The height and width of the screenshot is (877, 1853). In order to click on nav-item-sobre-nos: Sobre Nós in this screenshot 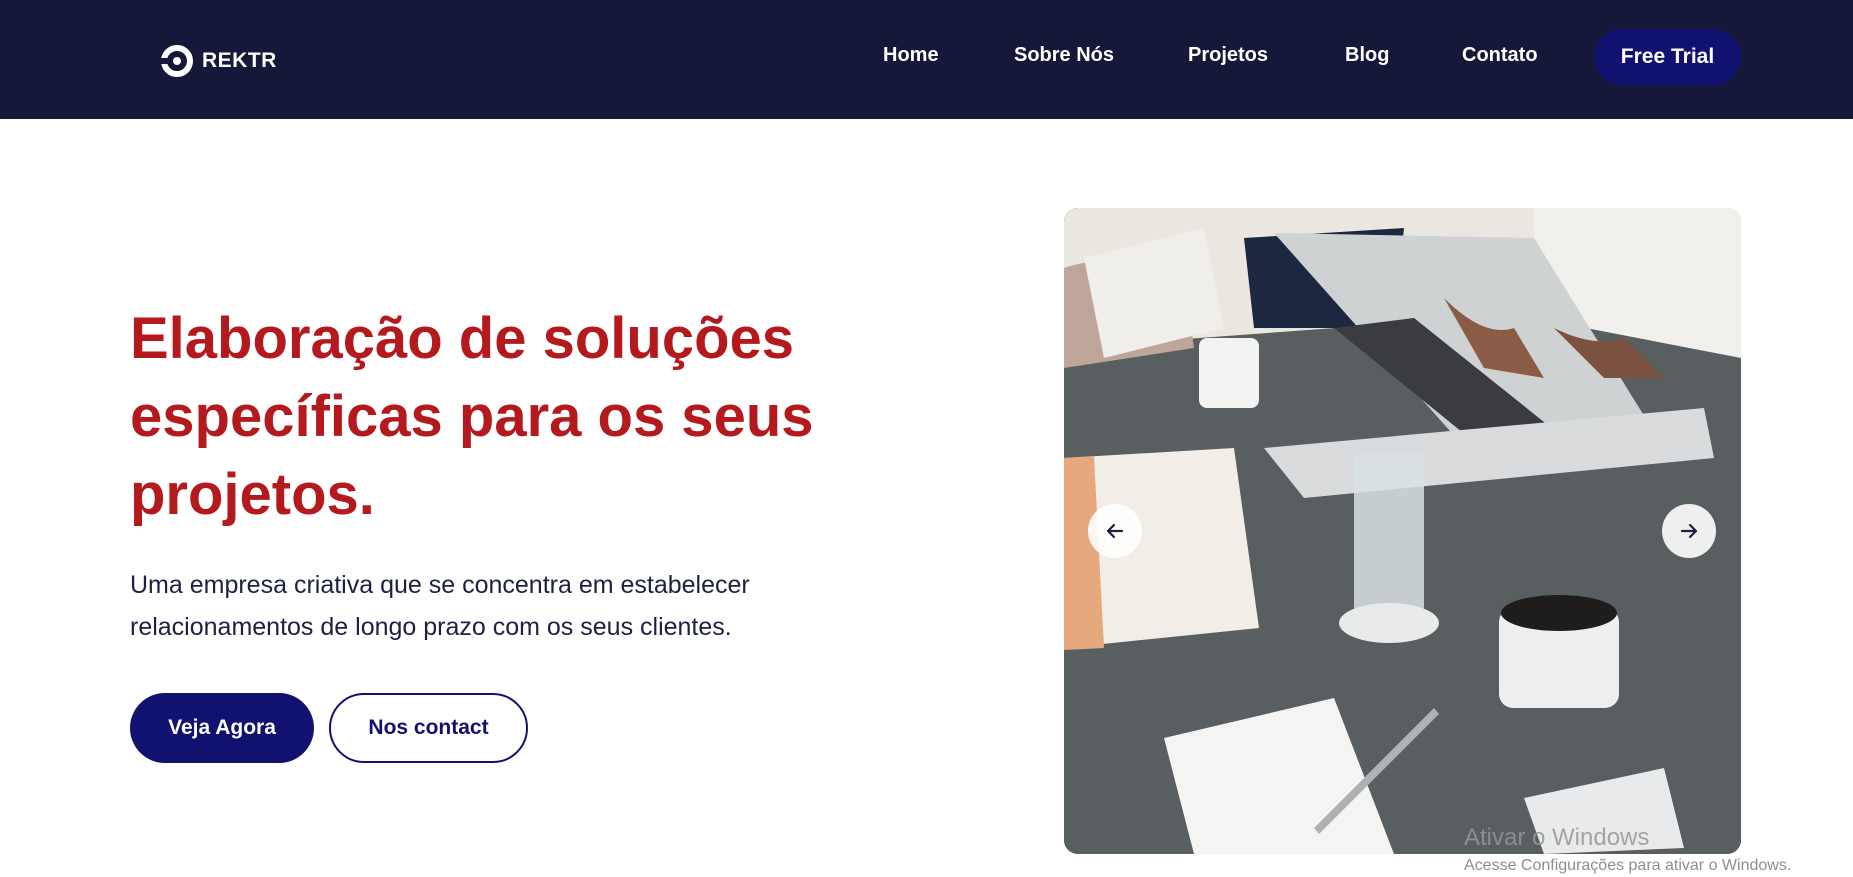, I will do `click(1064, 55)`.